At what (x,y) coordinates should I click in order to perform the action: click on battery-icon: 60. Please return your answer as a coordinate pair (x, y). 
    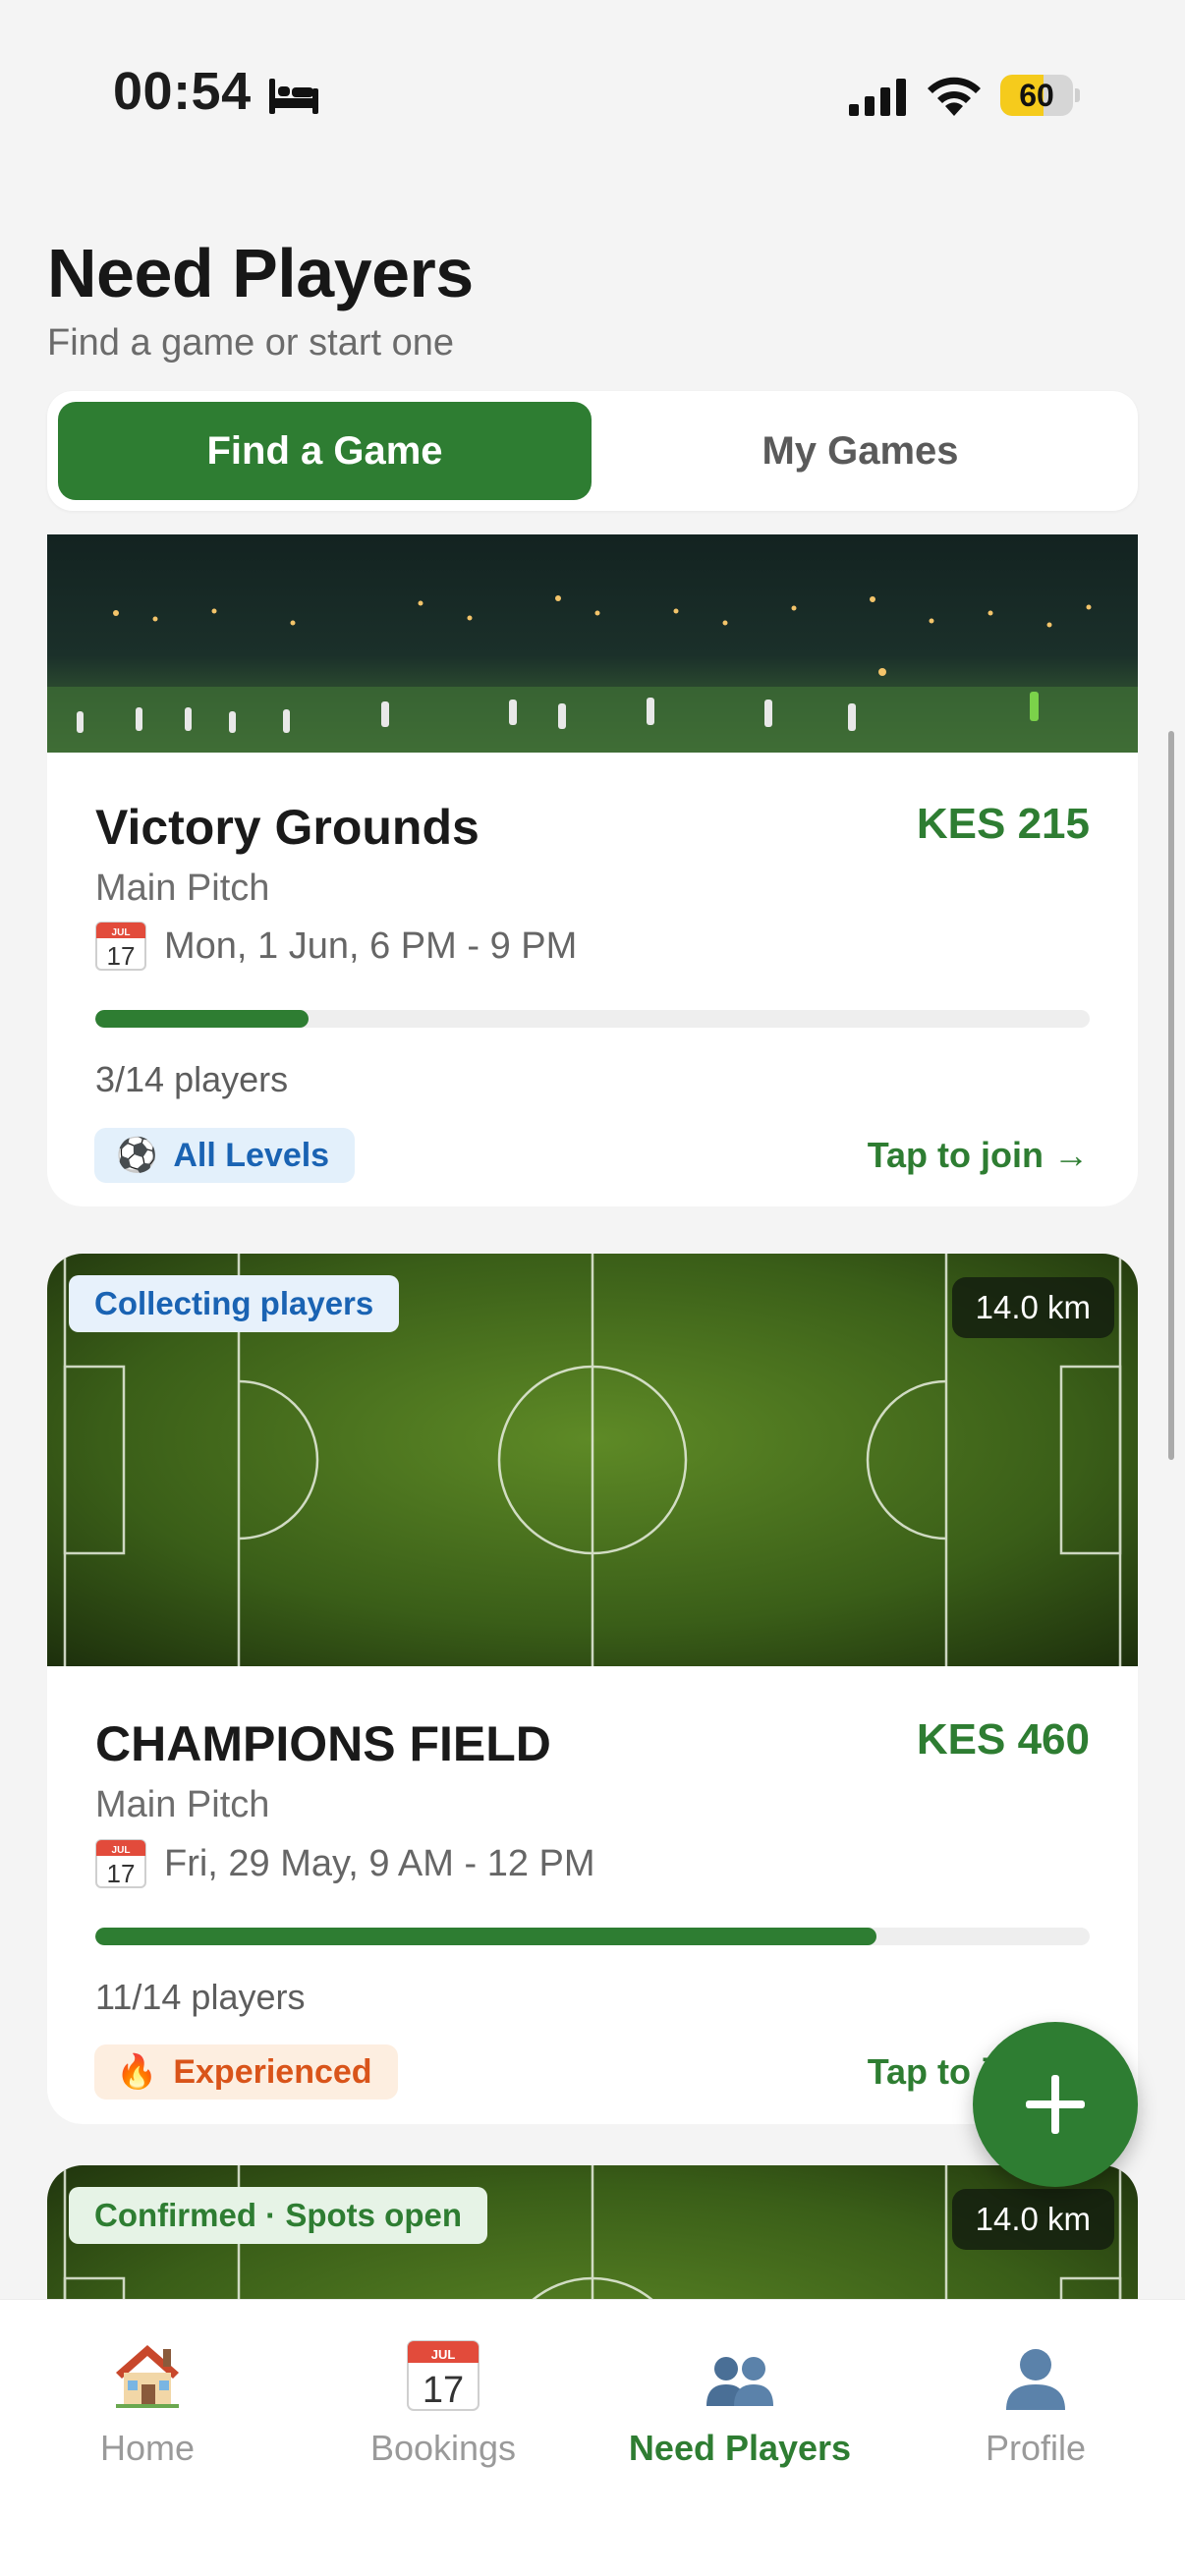
    Looking at the image, I should click on (1040, 95).